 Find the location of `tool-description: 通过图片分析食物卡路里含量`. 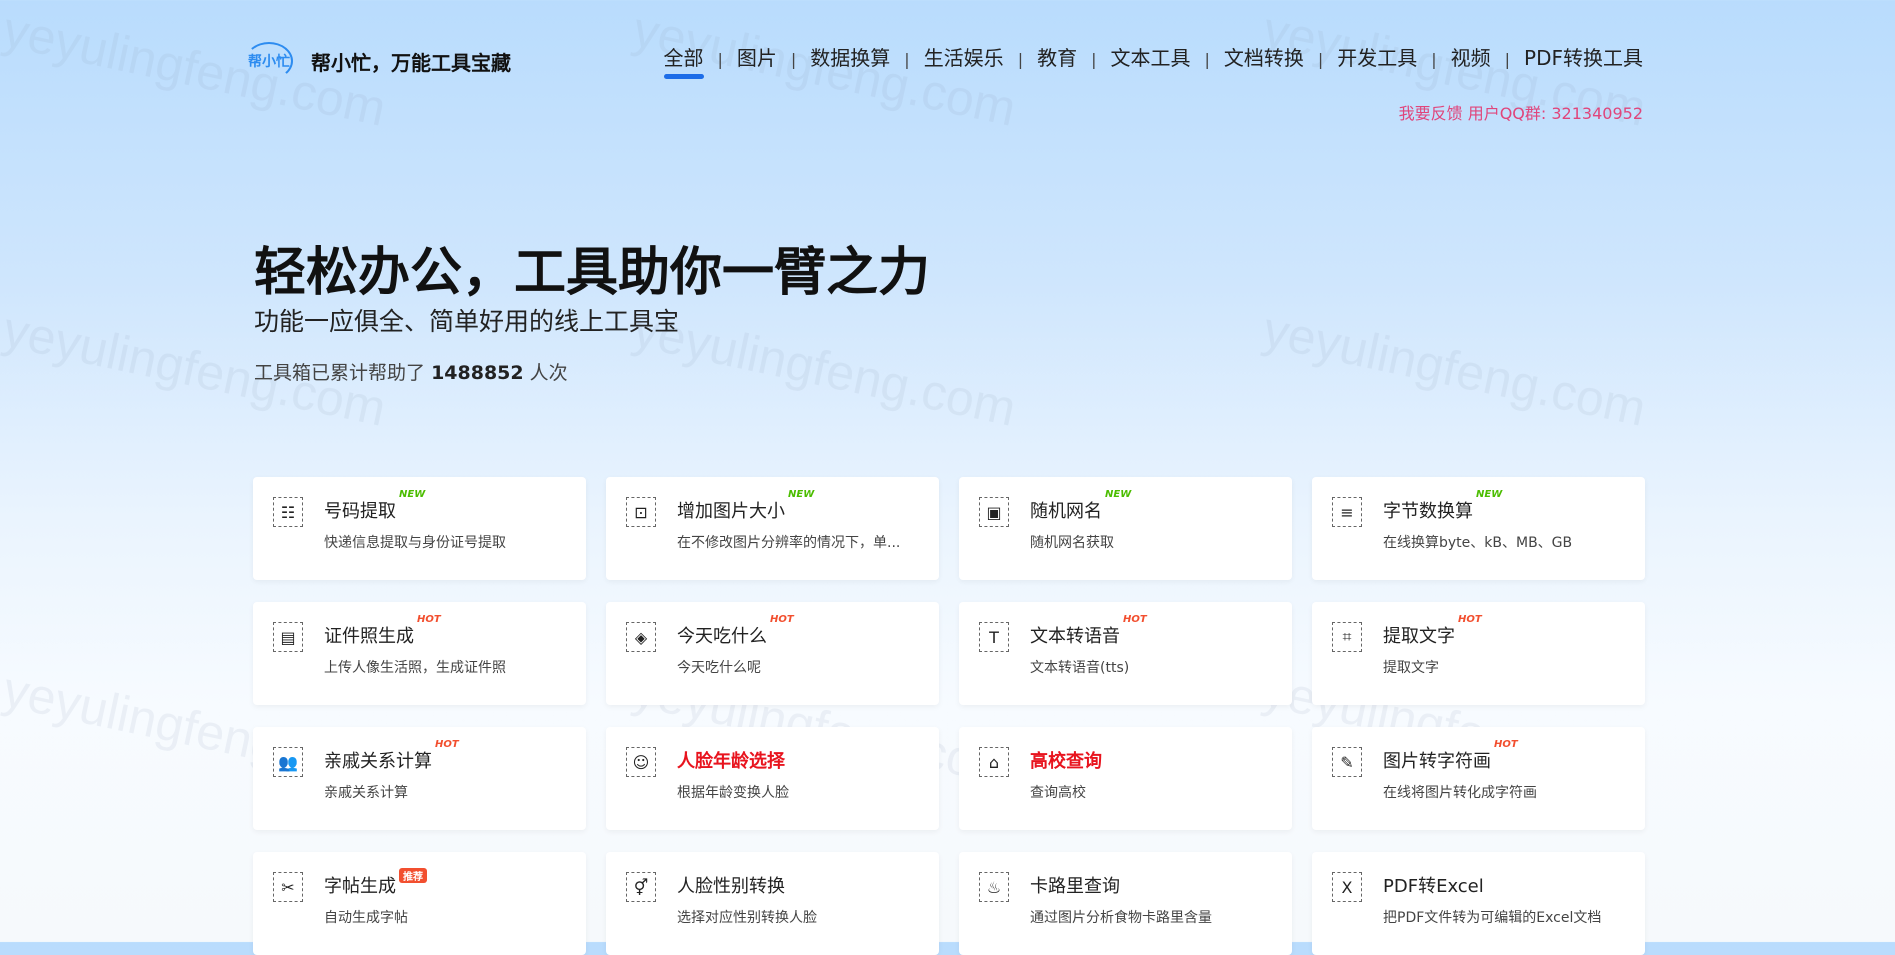

tool-description: 通过图片分析食物卡路里含量 is located at coordinates (1121, 918).